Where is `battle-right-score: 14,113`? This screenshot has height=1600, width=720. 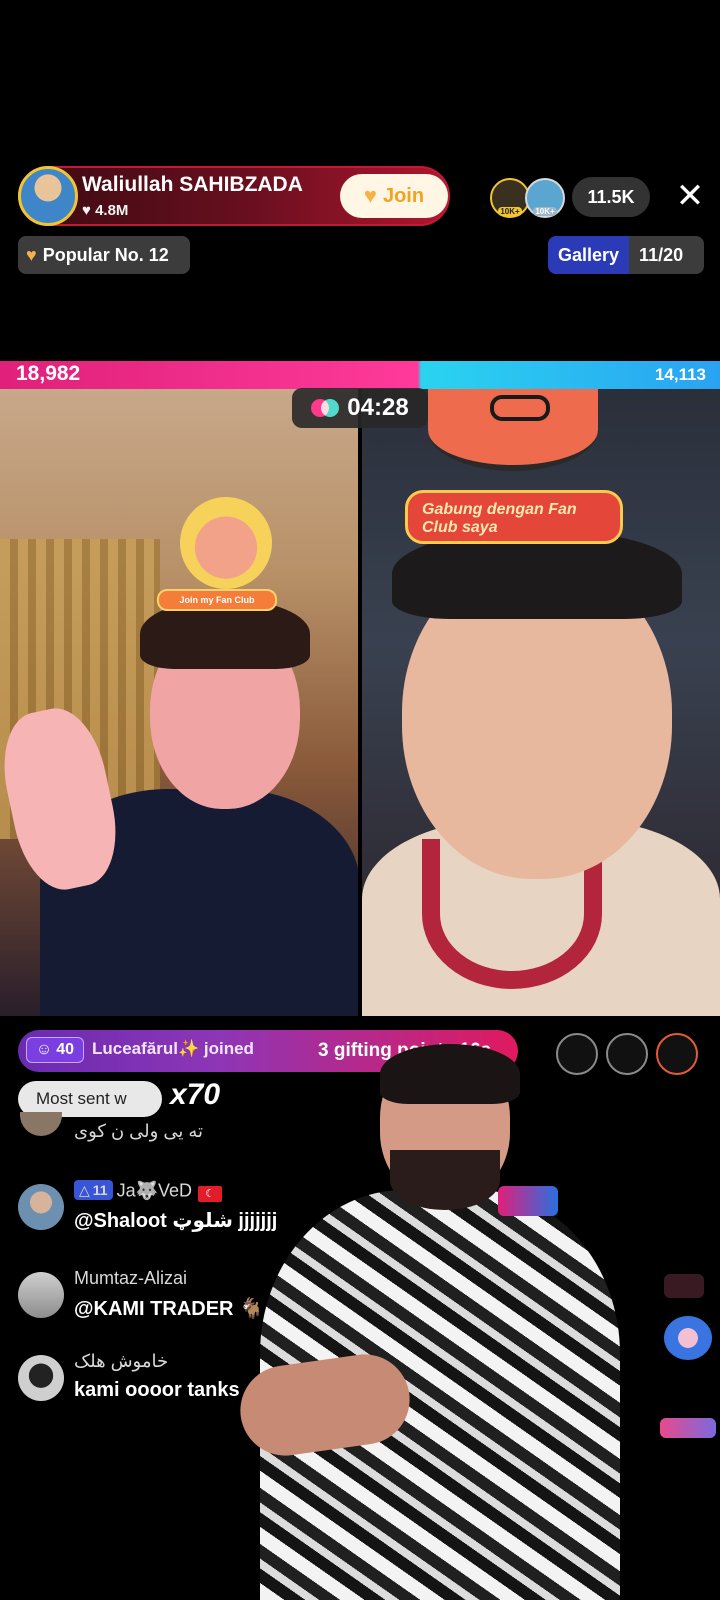 battle-right-score: 14,113 is located at coordinates (680, 374).